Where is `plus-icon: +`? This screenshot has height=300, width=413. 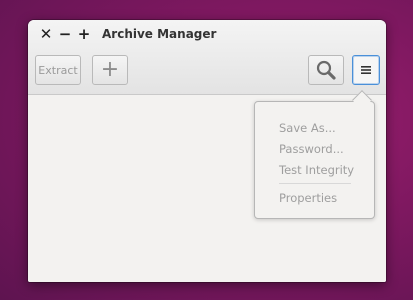 plus-icon: + is located at coordinates (110, 69).